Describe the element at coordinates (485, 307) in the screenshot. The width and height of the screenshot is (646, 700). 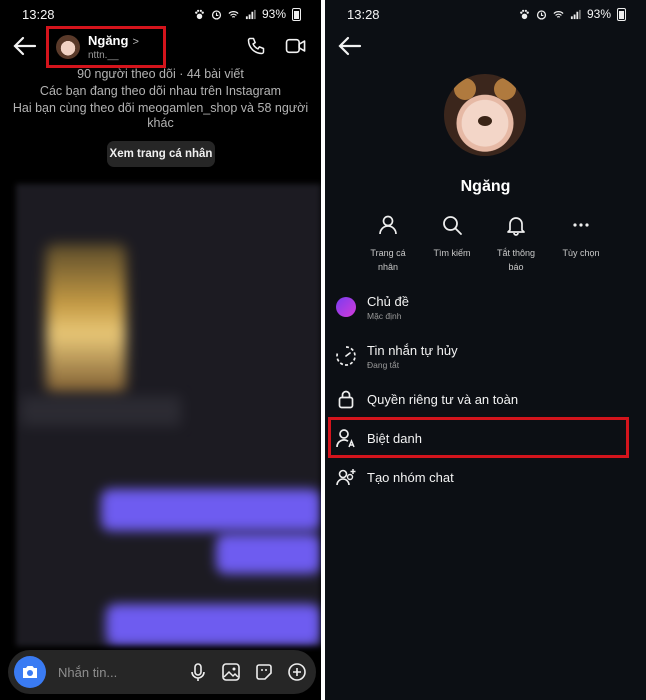
I see `menu-item-theme: Chủ đề Mặc định` at that location.